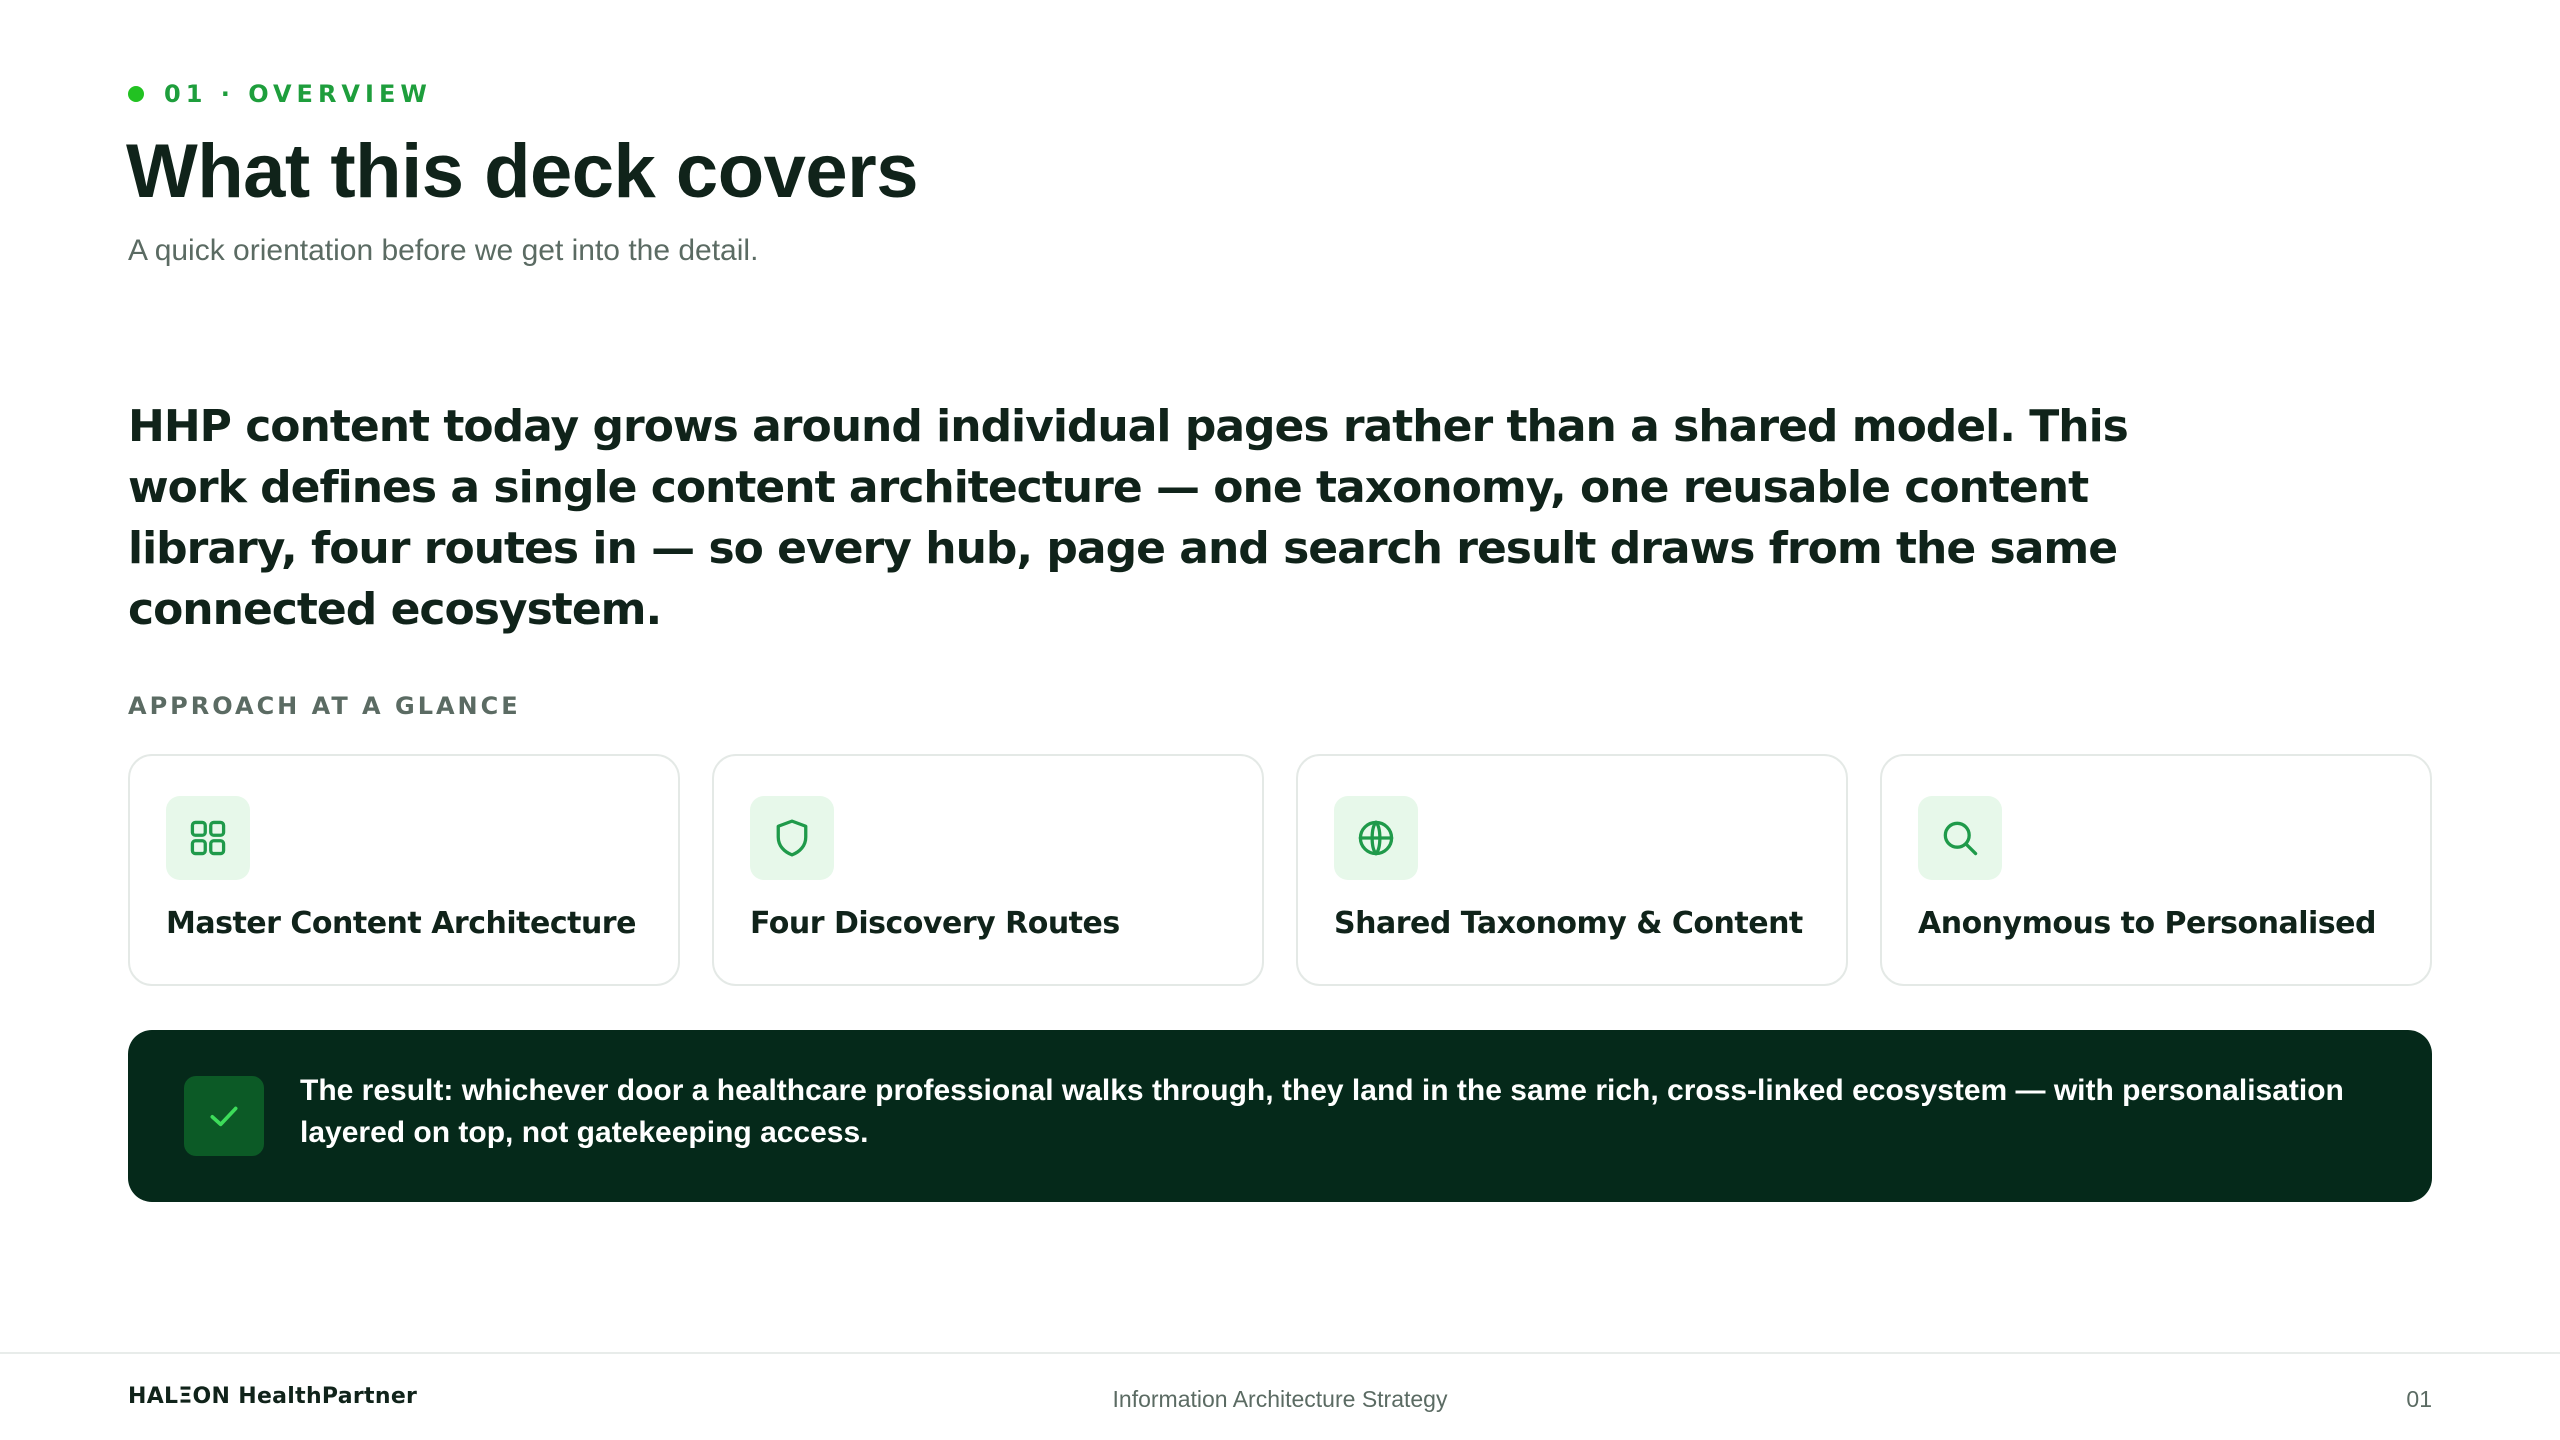  I want to click on card-label: Anonymous to Personalised, so click(2147, 923).